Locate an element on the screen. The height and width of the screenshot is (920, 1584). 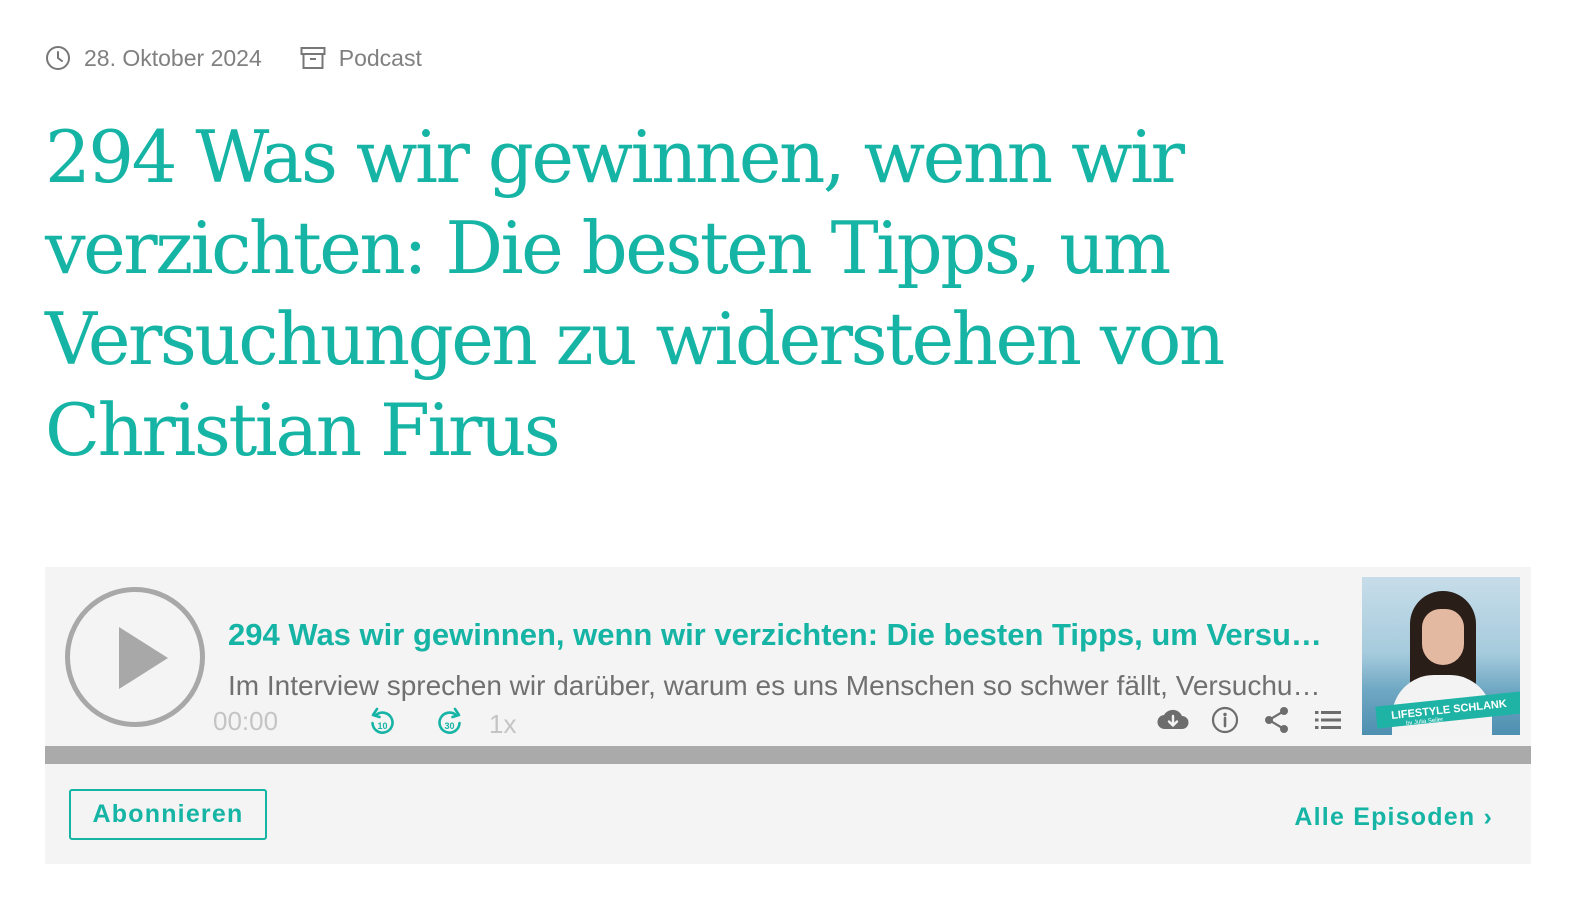
post-meta: 28. Oktober 2024 Podcast is located at coordinates (252, 58).